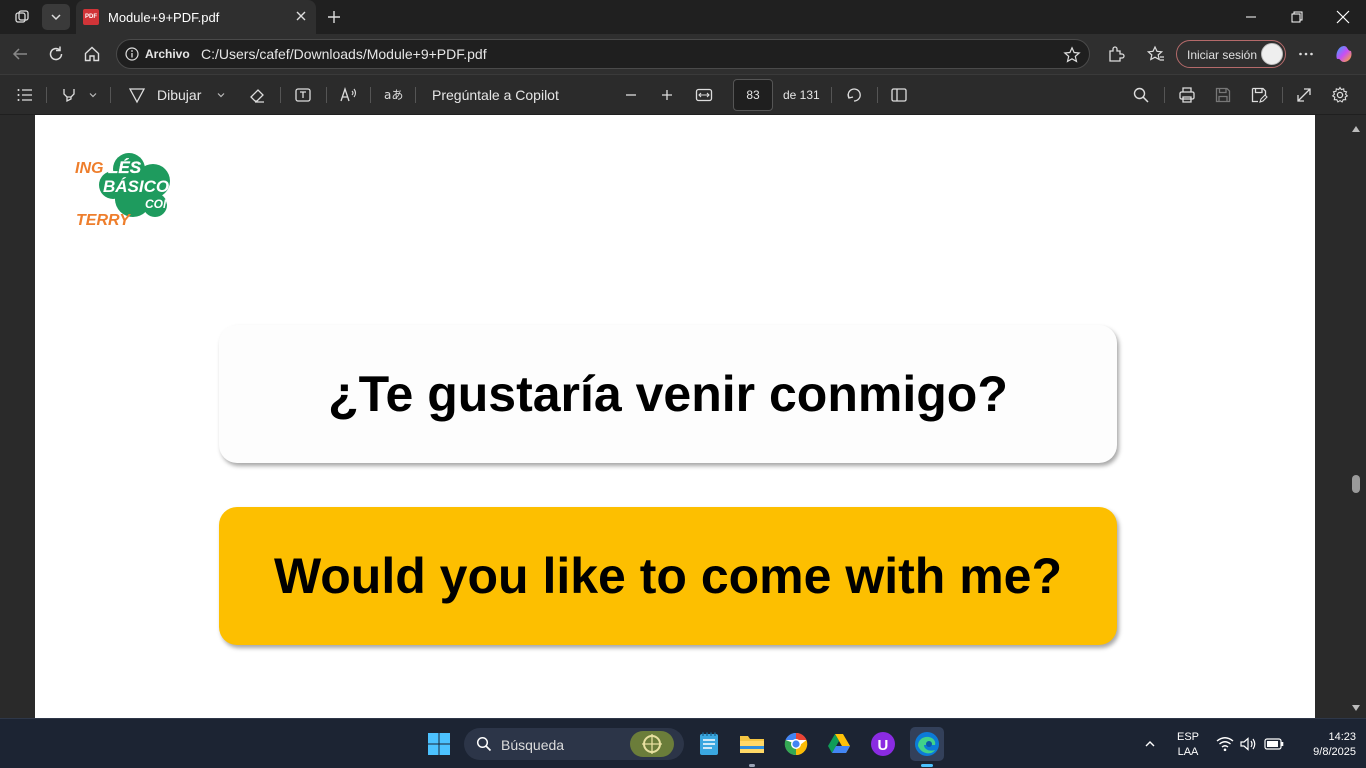  I want to click on draw-chevron-icon, so click(221, 95).